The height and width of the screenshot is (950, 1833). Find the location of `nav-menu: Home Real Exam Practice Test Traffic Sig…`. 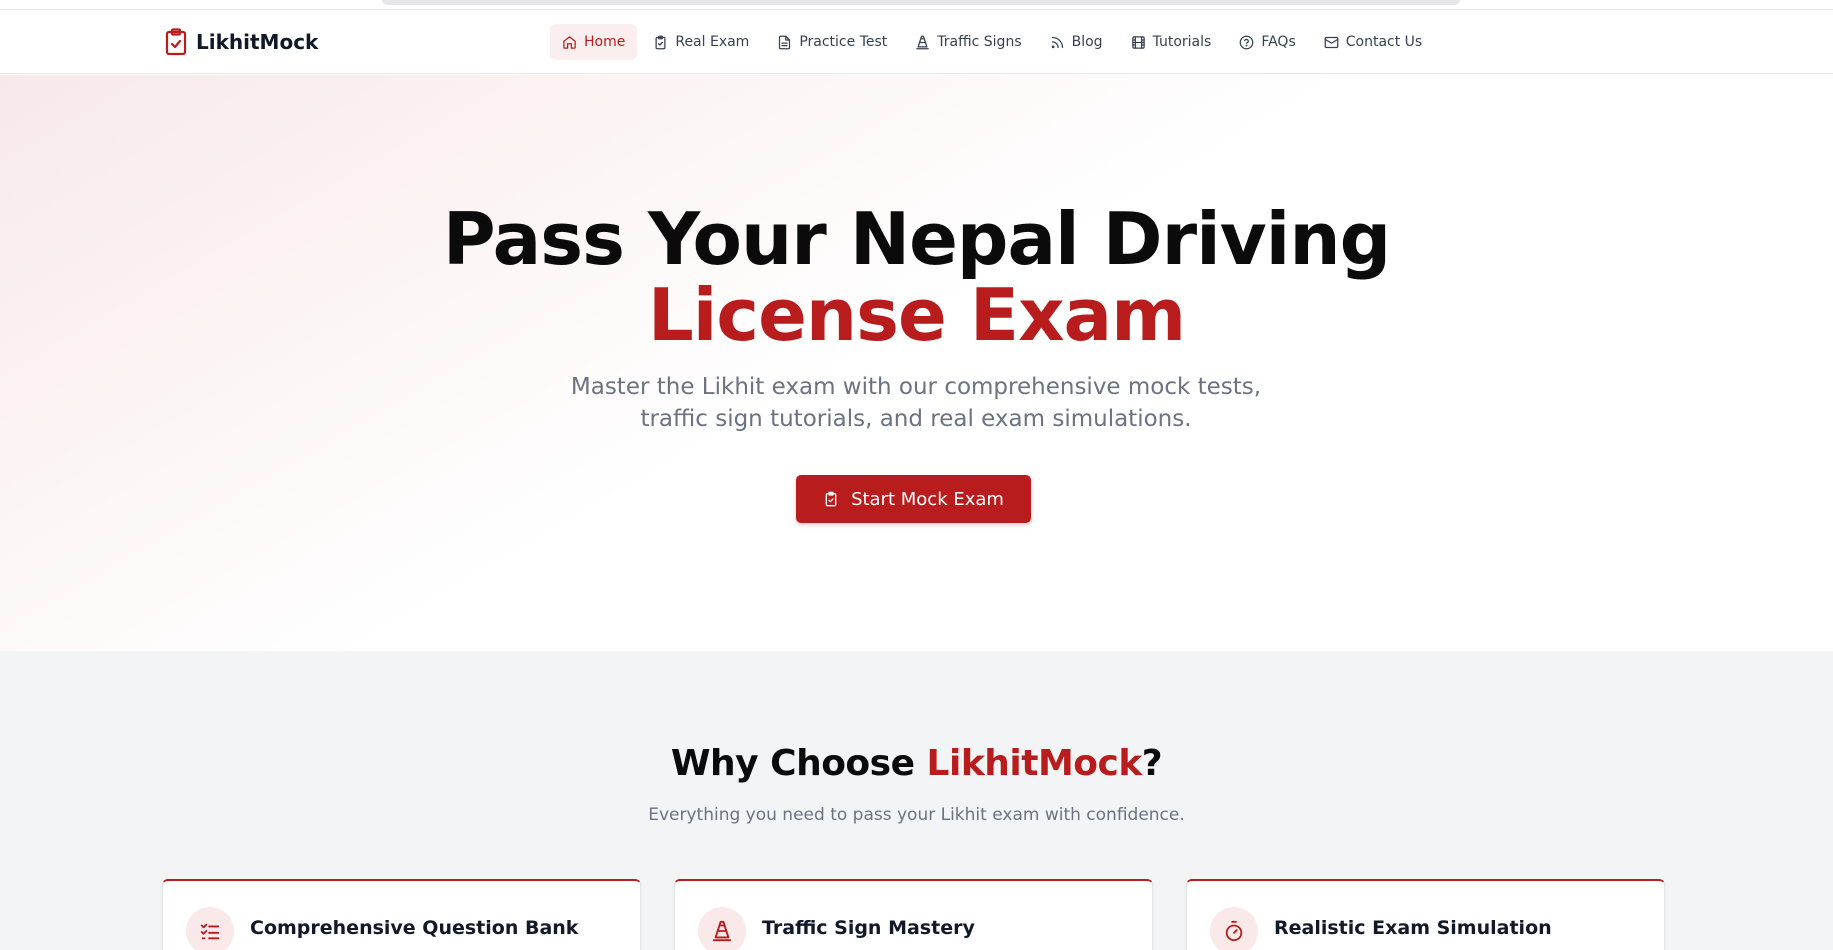

nav-menu: Home Real Exam Practice Test Traffic Sig… is located at coordinates (992, 42).